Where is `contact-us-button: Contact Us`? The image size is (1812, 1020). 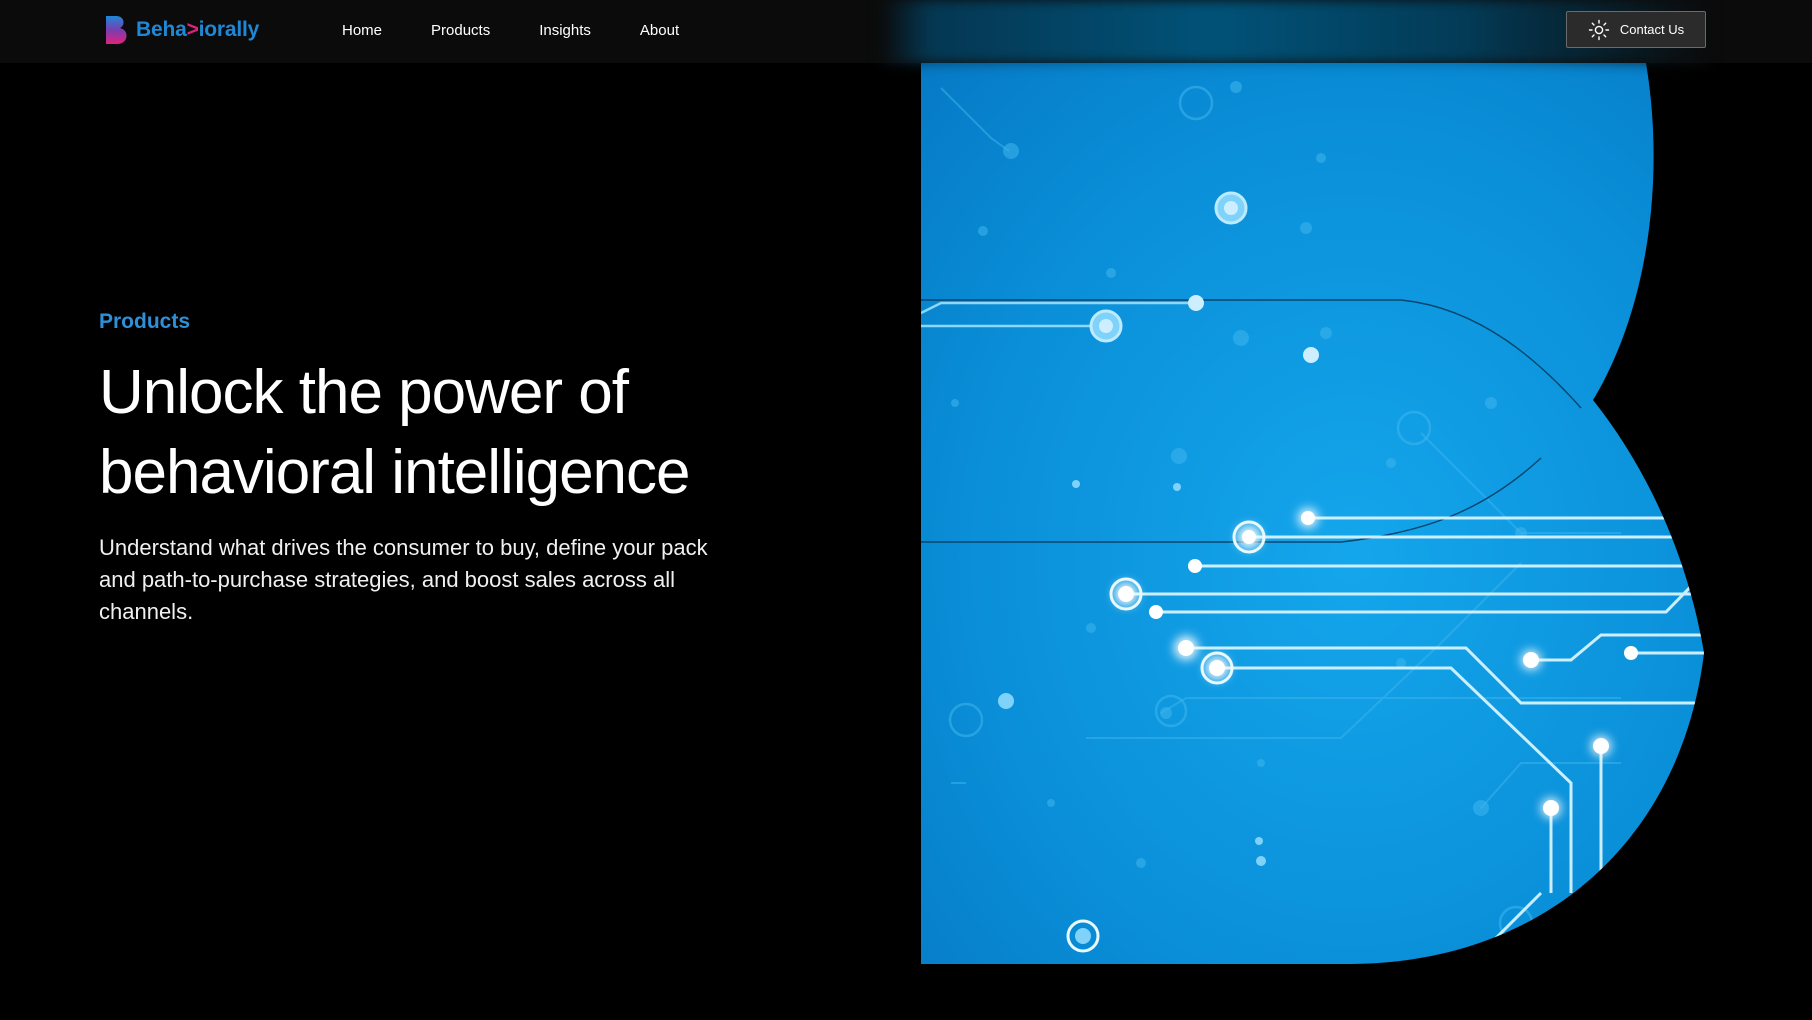 contact-us-button: Contact Us is located at coordinates (1636, 29).